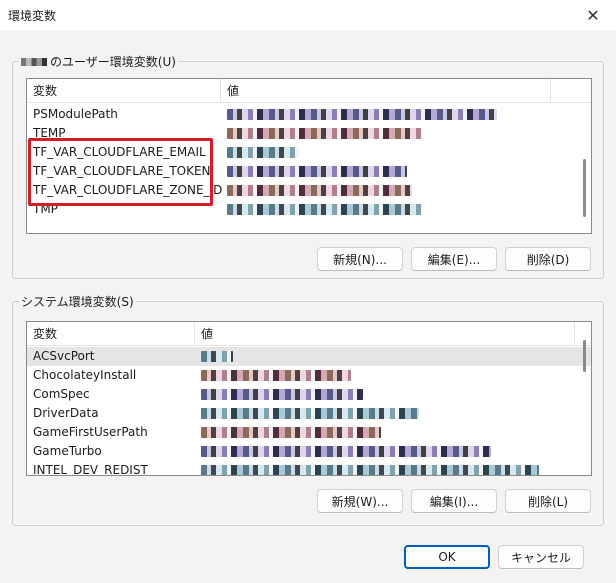  I want to click on title-bar: 環境変数 ✕, so click(308, 15).